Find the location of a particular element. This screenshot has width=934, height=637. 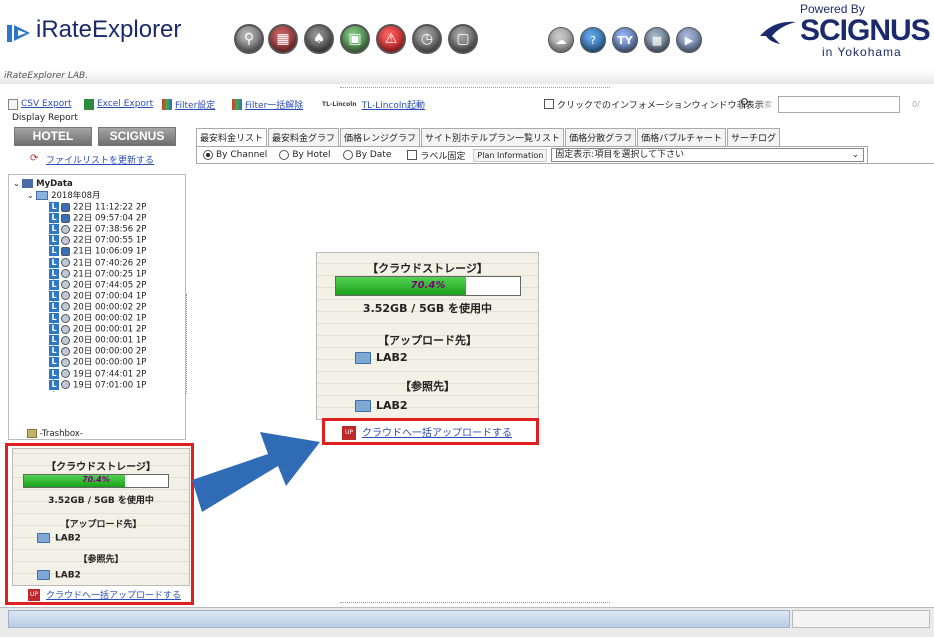

csv-export-button: CSV Export is located at coordinates (39, 104).